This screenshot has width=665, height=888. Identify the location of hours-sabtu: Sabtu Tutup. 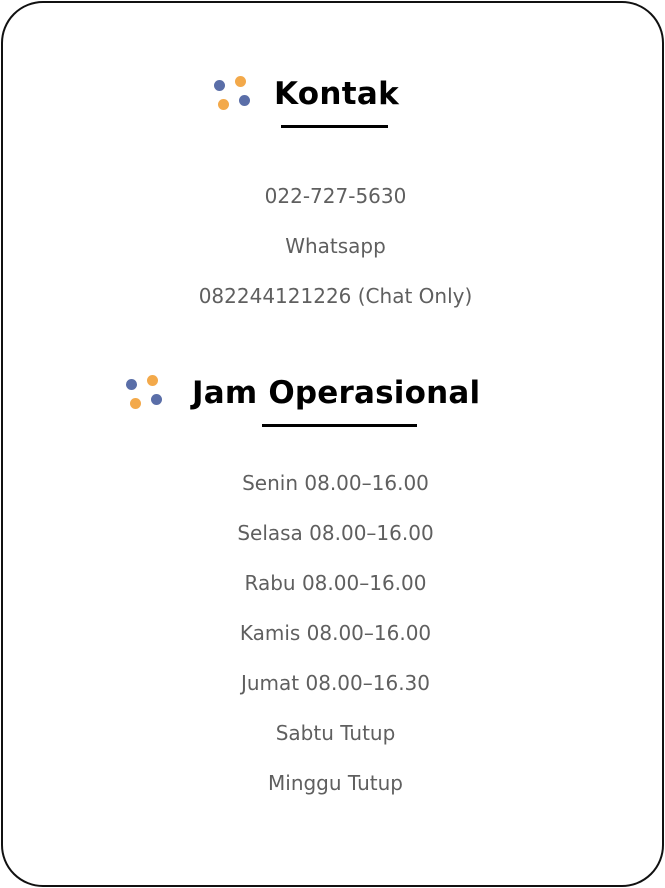
(335, 733).